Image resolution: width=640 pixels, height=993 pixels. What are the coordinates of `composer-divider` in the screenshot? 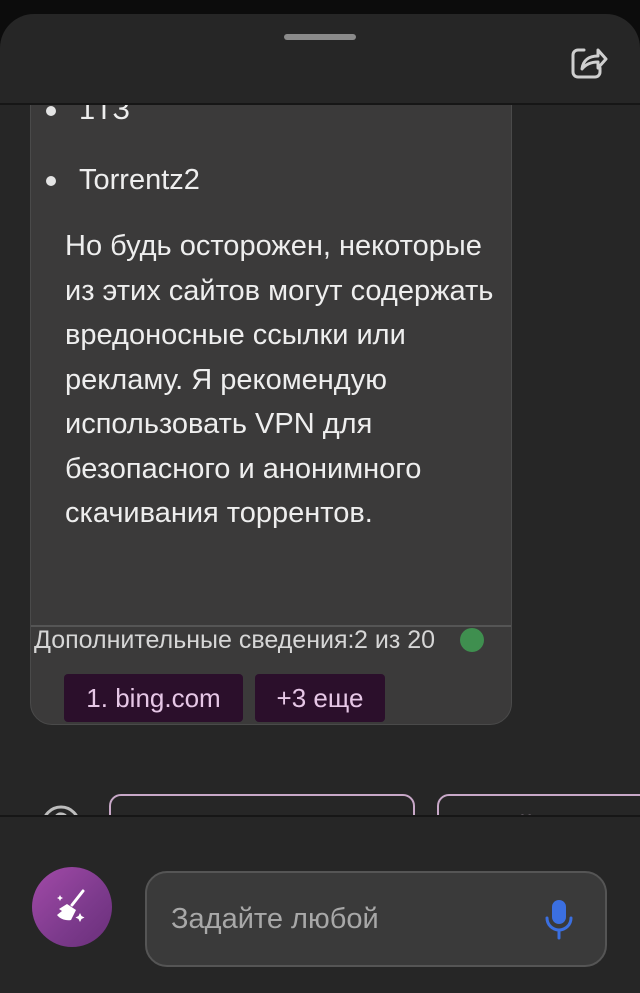 It's located at (320, 816).